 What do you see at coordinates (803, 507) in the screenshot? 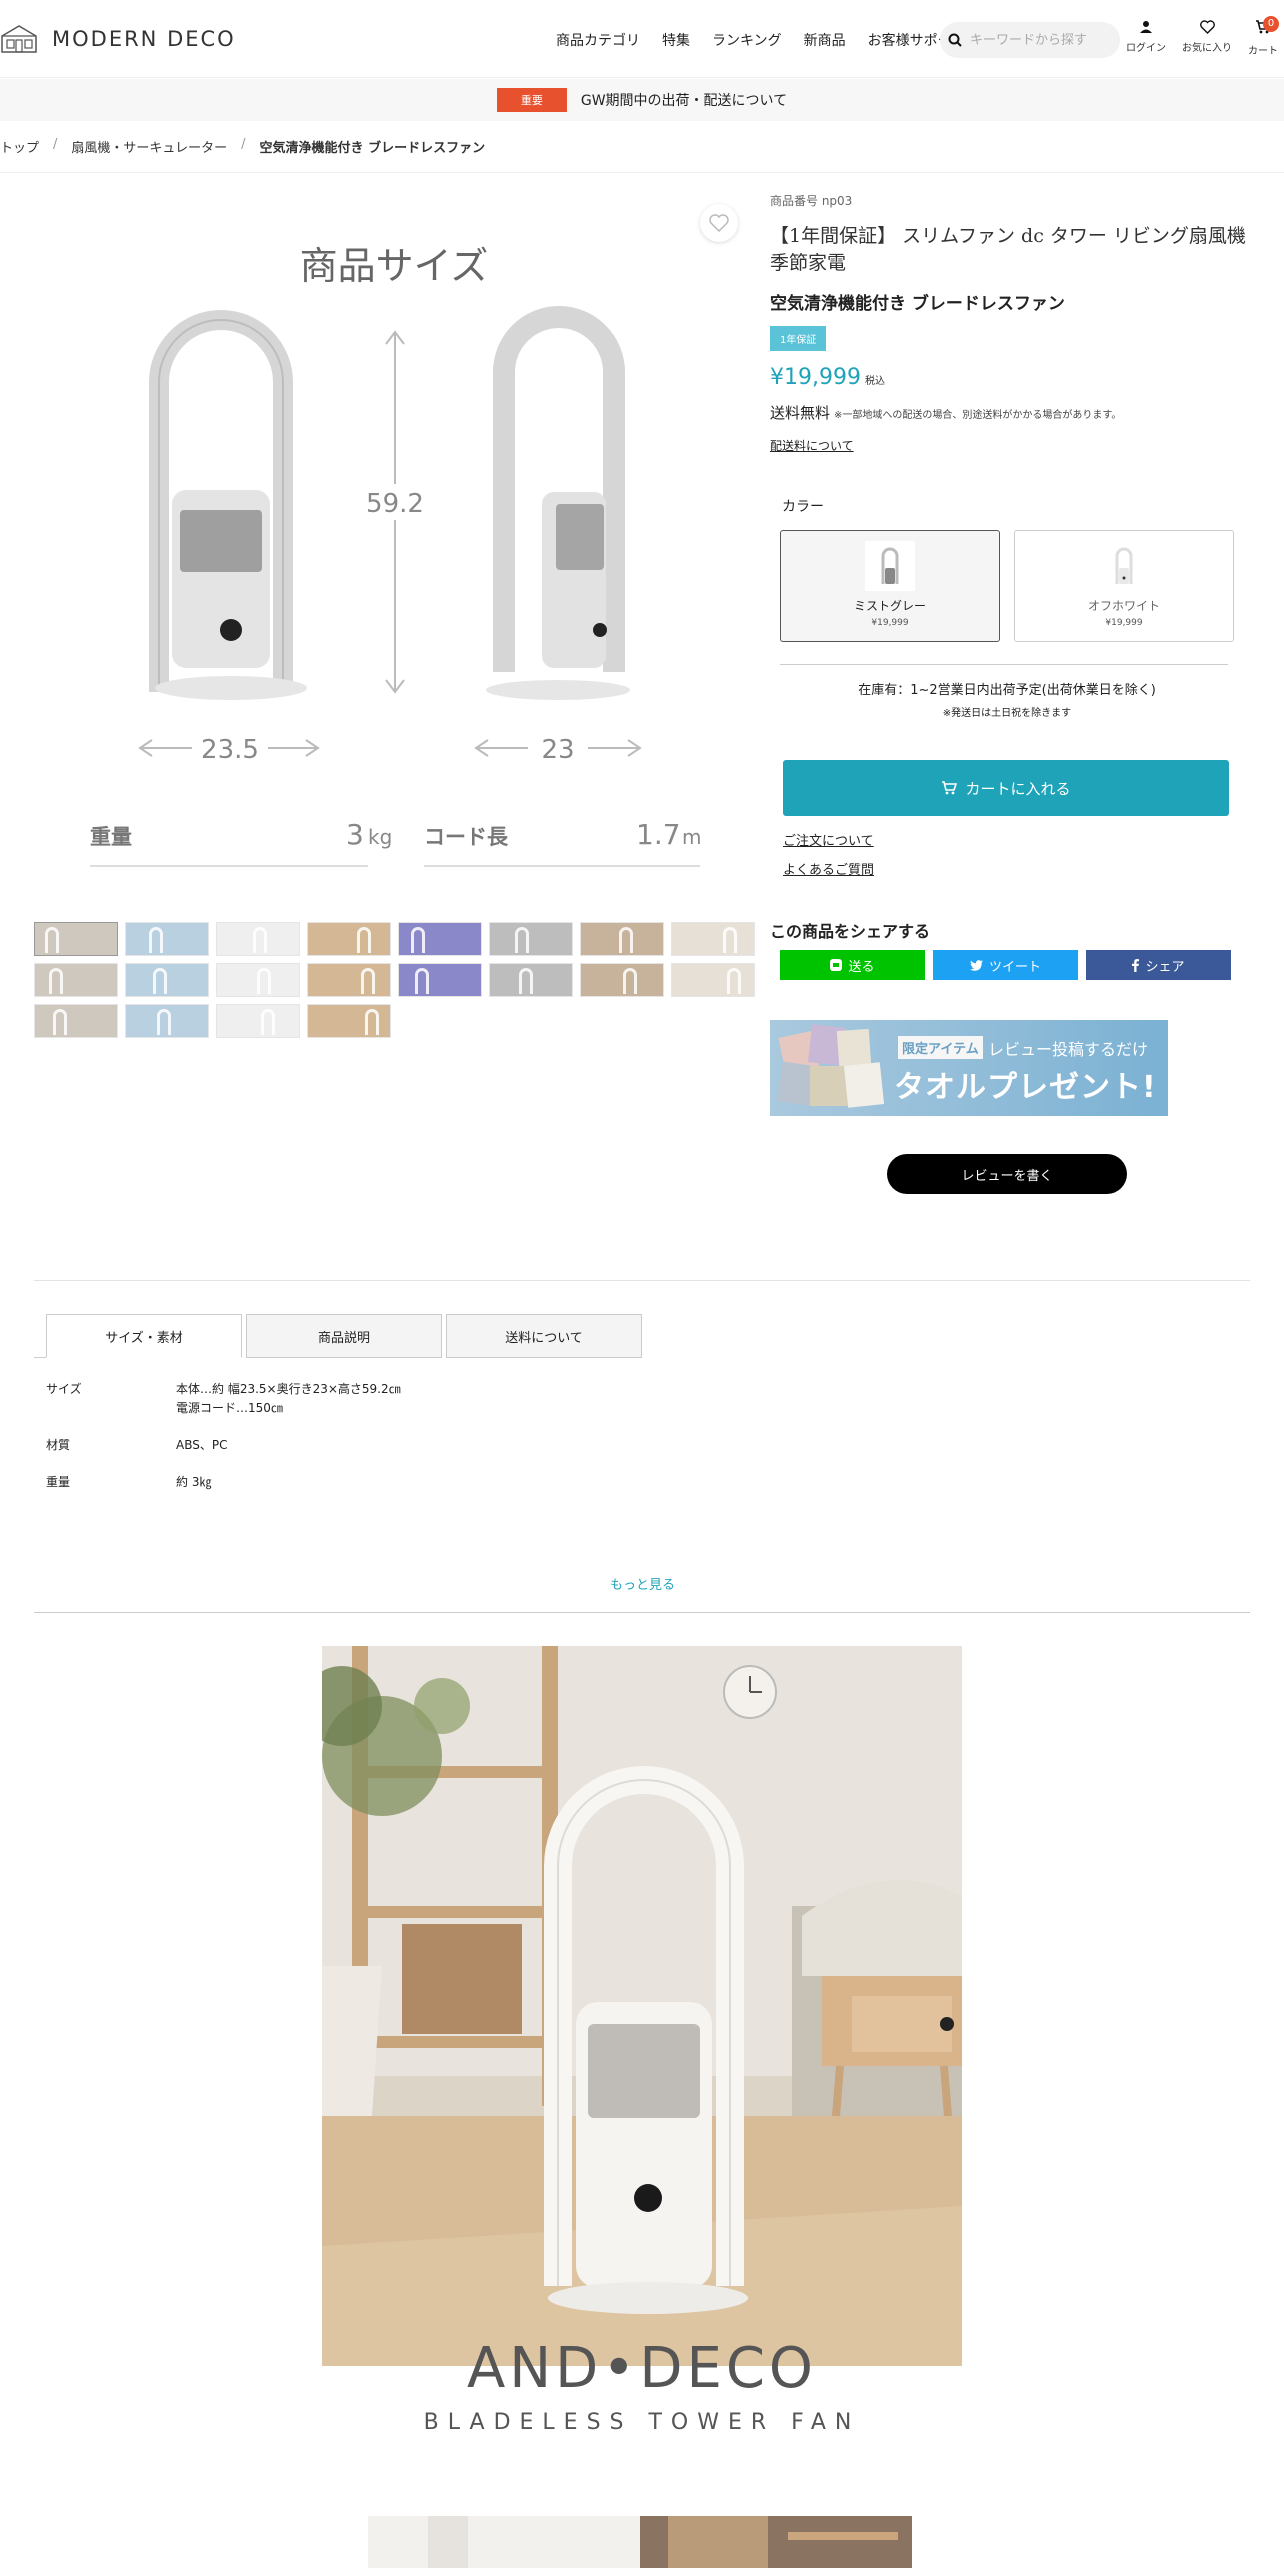
I see `color-label: カラー` at bounding box center [803, 507].